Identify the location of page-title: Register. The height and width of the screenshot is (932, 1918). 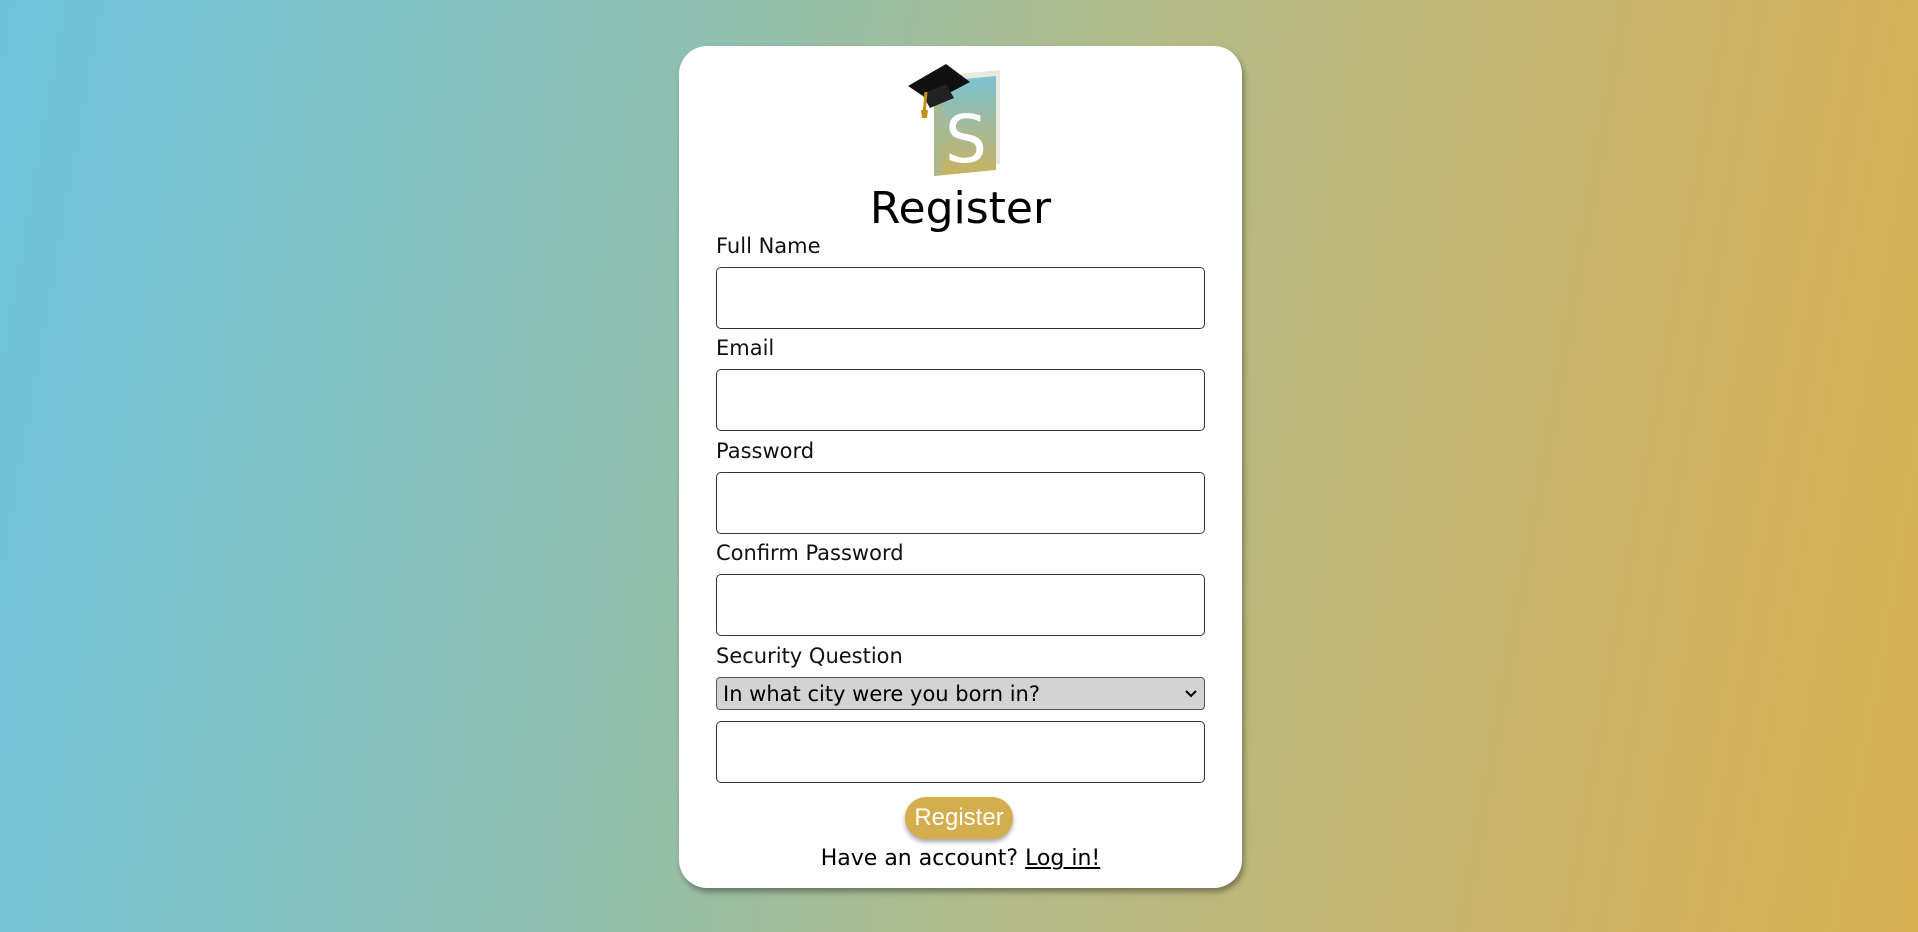
(960, 208).